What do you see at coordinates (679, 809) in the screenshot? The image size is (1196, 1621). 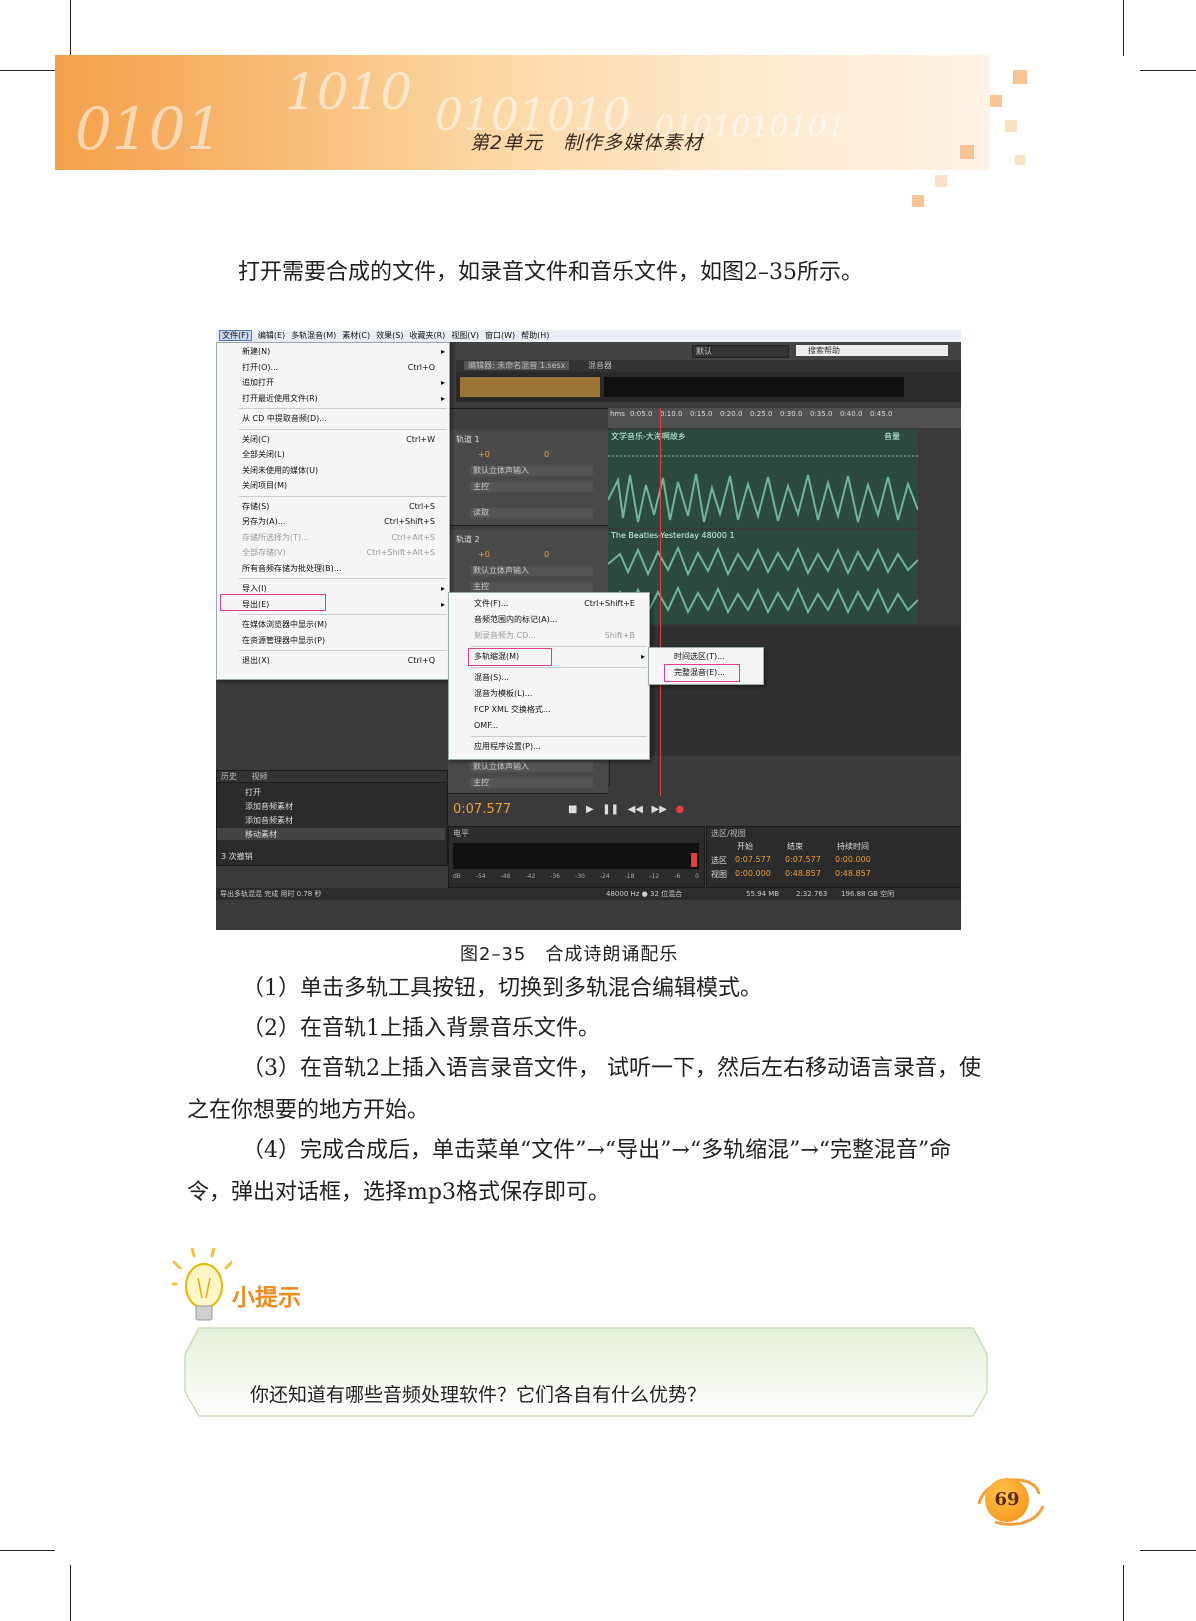 I see `record-icon: ●` at bounding box center [679, 809].